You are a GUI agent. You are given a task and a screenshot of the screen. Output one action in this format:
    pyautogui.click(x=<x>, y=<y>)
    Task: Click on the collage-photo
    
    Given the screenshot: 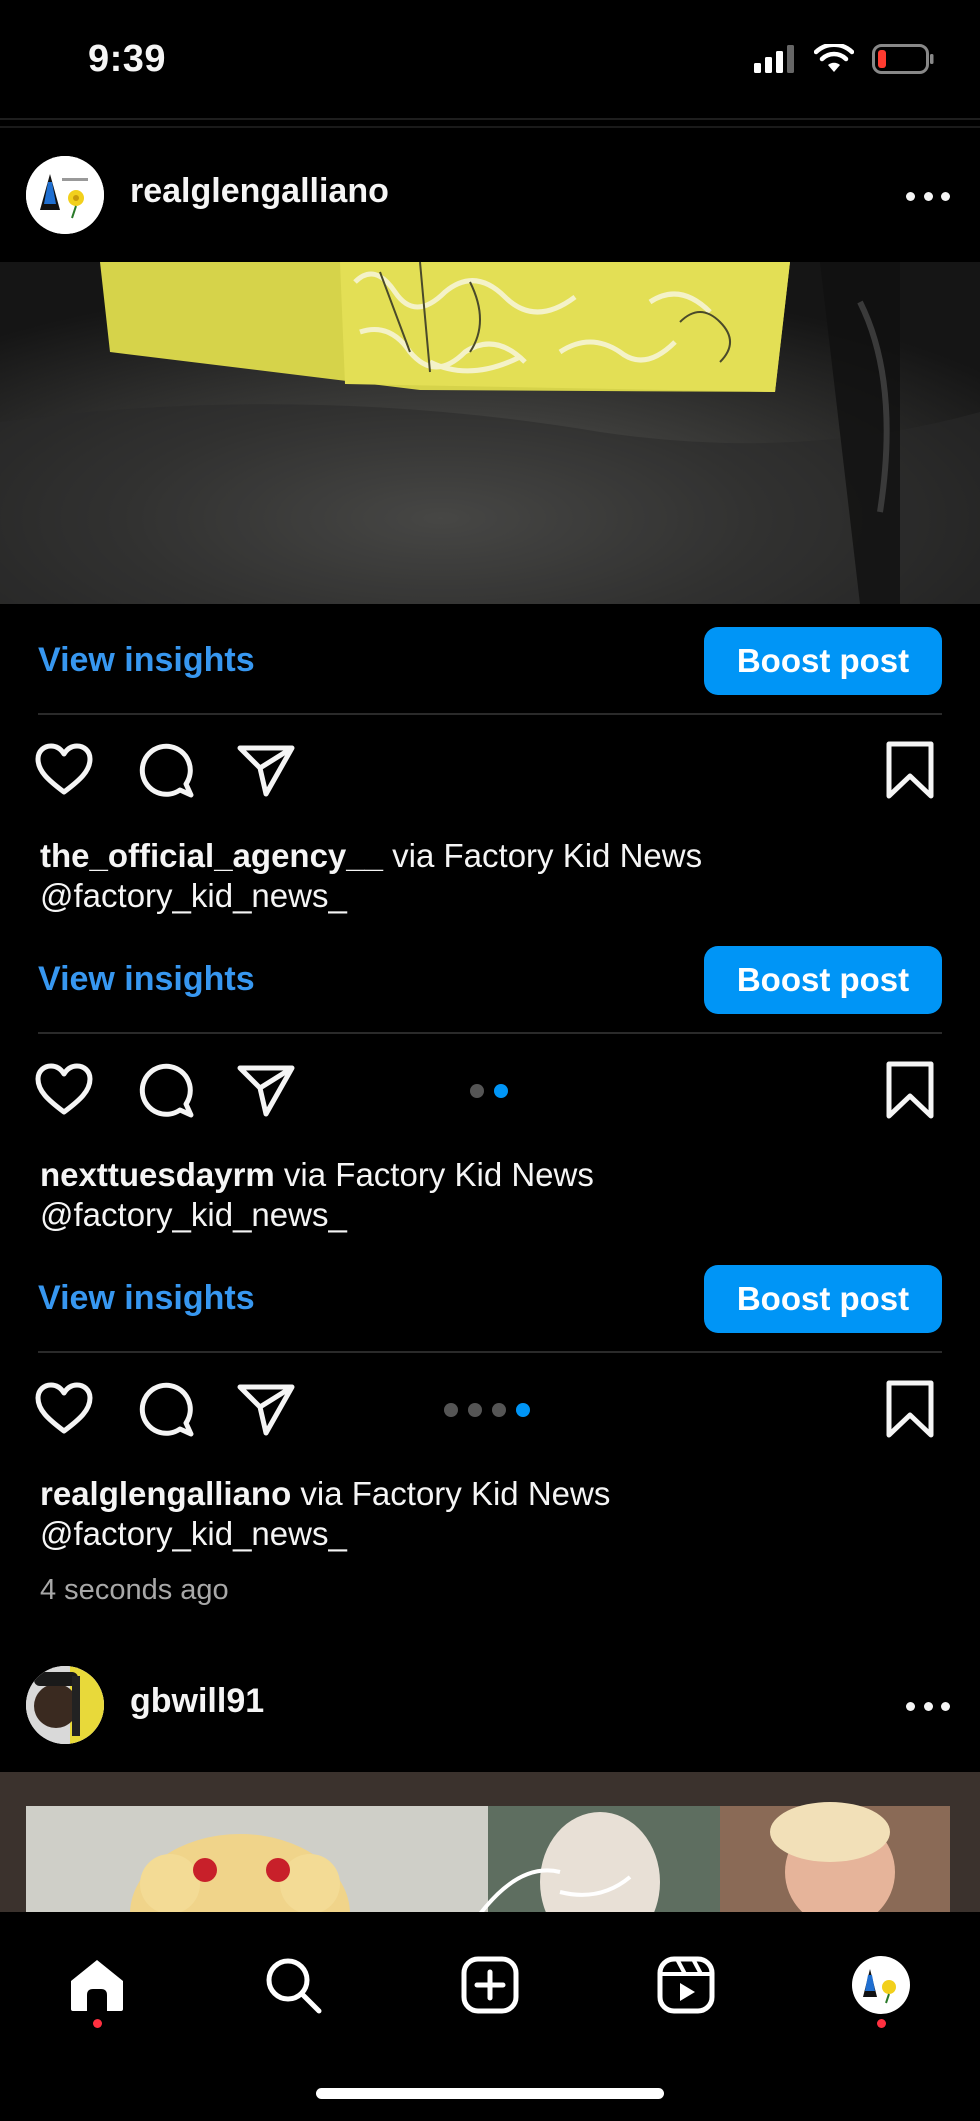 What is the action you would take?
    pyautogui.click(x=490, y=1843)
    